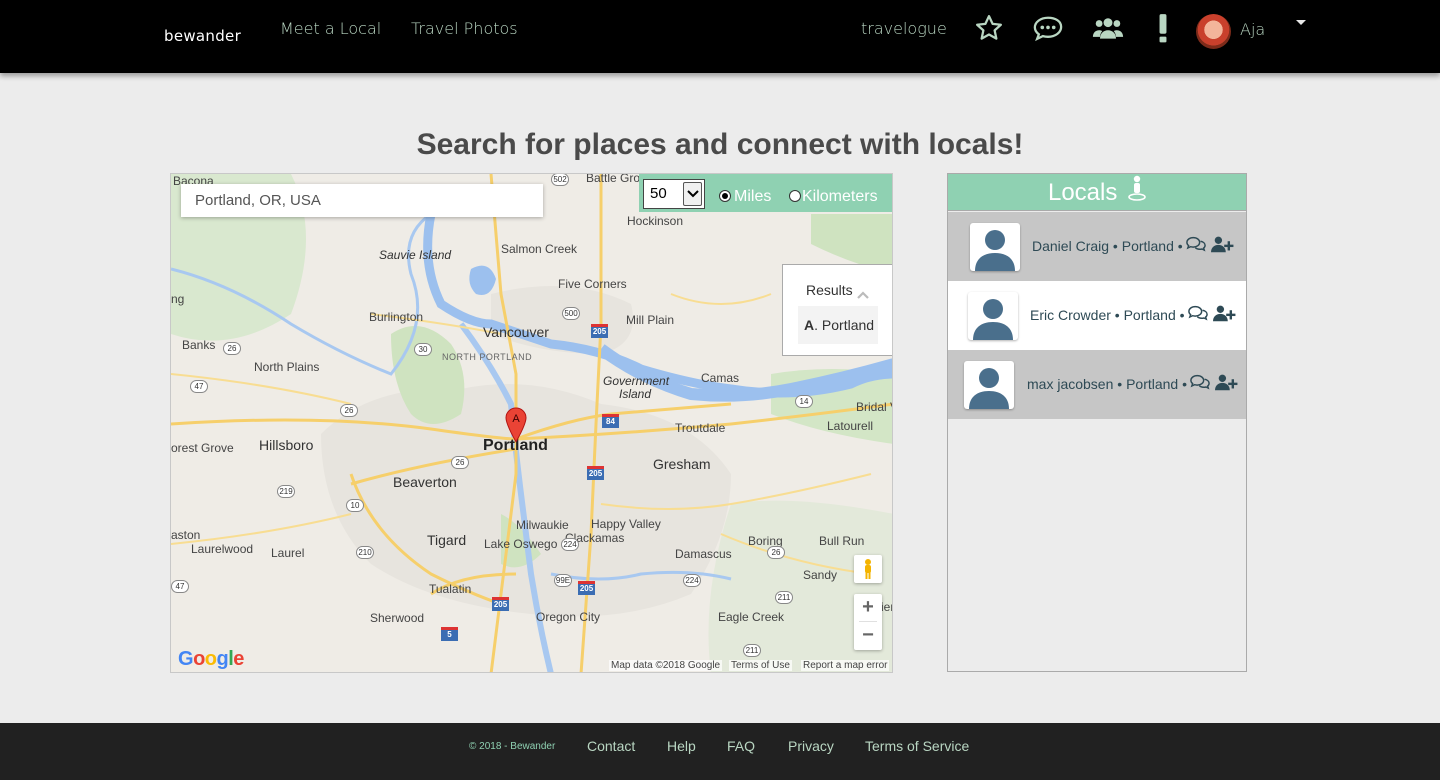  Describe the element at coordinates (725, 196) in the screenshot. I see `miles-radio` at that location.